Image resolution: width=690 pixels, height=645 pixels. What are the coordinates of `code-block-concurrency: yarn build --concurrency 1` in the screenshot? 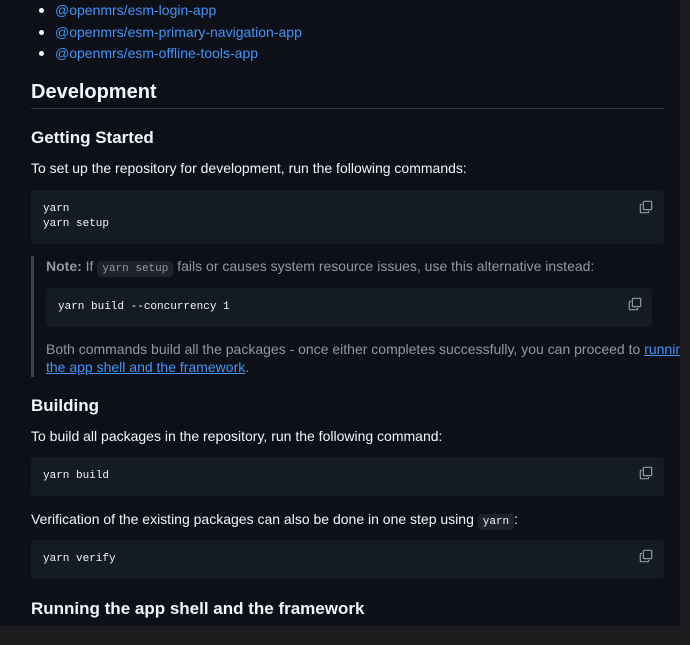 It's located at (349, 307).